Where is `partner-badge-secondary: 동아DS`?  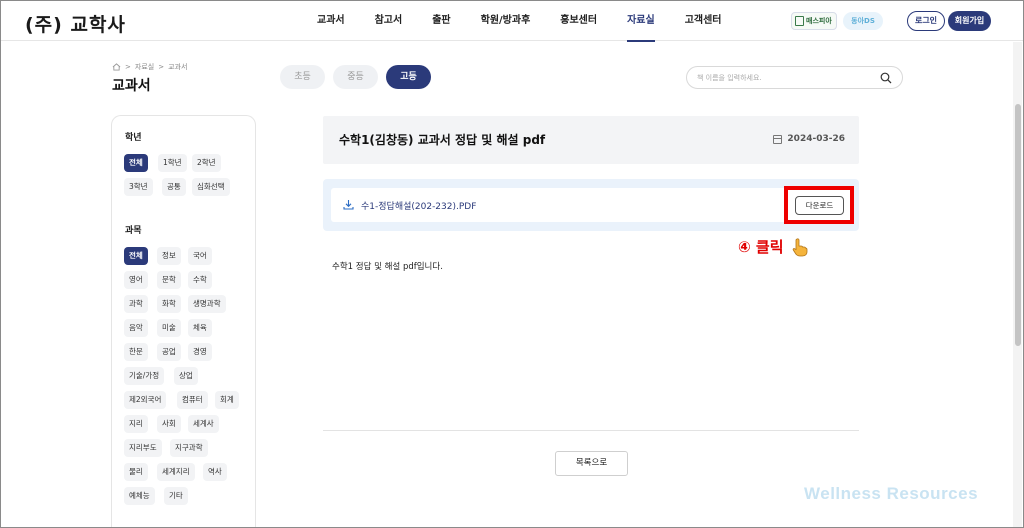
partner-badge-secondary: 동아DS is located at coordinates (863, 21).